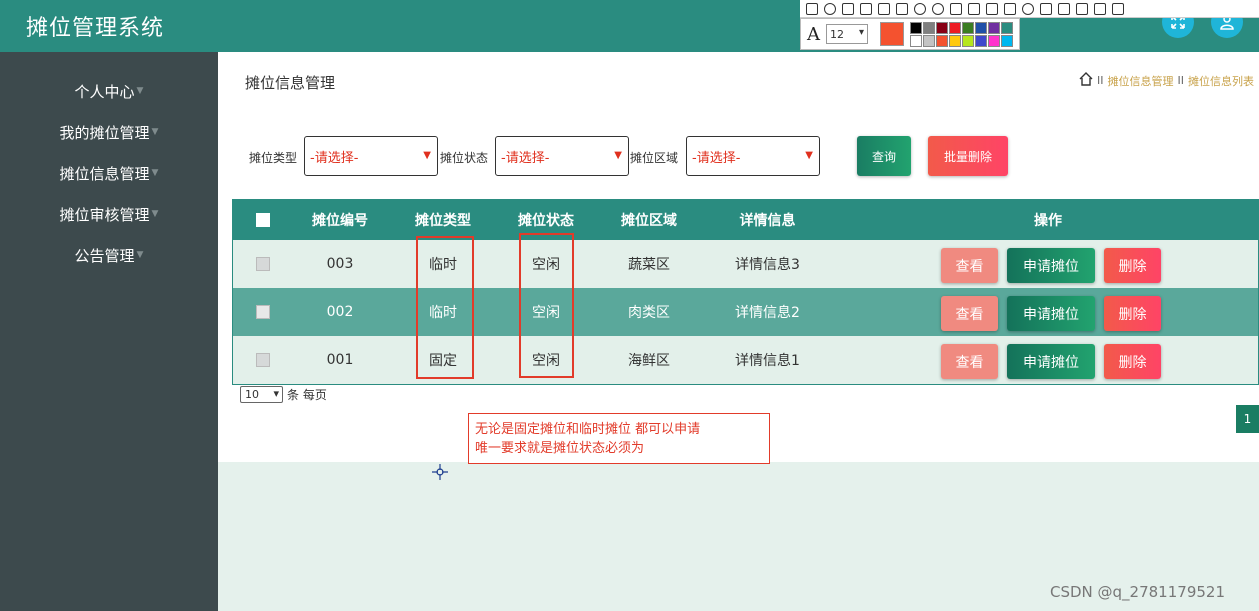  Describe the element at coordinates (1046, 8) in the screenshot. I see `download-icon` at that location.